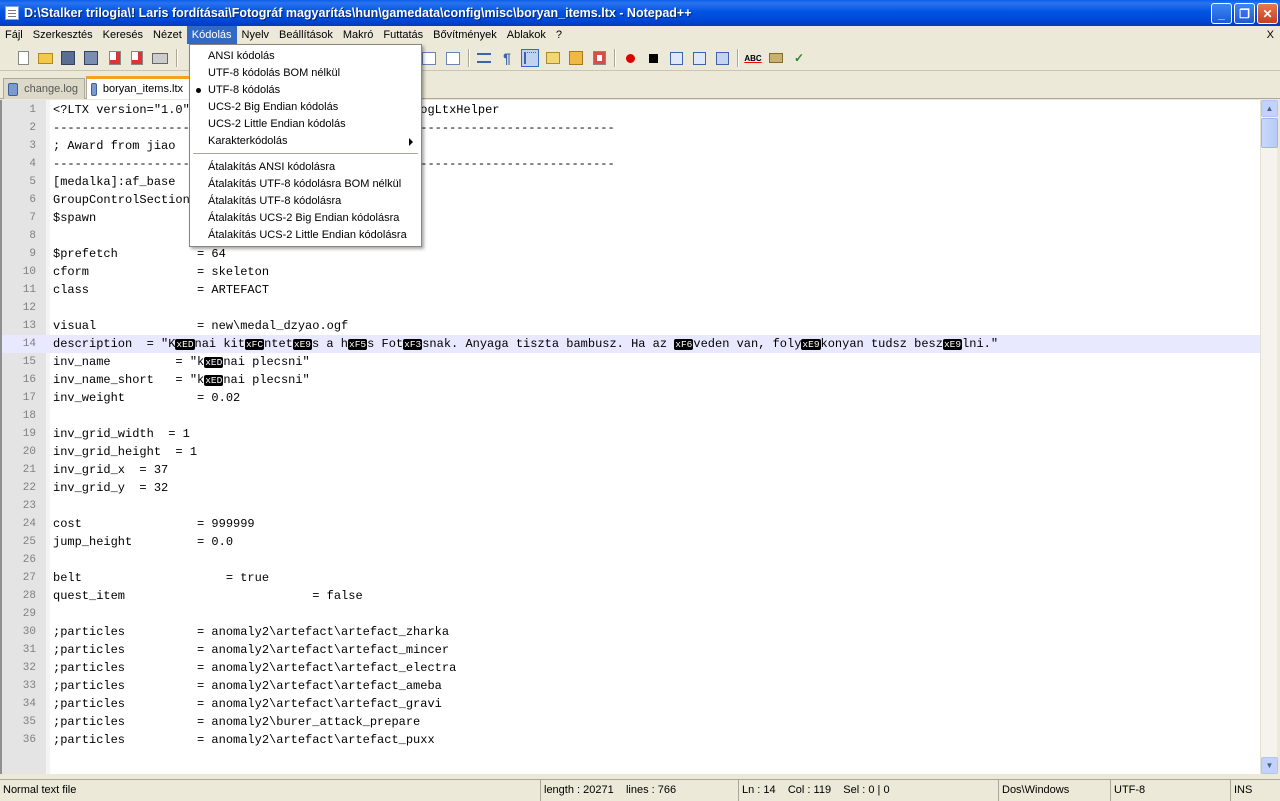  Describe the element at coordinates (129, 380) in the screenshot. I see `text-segment: inv_name_short = "k` at that location.